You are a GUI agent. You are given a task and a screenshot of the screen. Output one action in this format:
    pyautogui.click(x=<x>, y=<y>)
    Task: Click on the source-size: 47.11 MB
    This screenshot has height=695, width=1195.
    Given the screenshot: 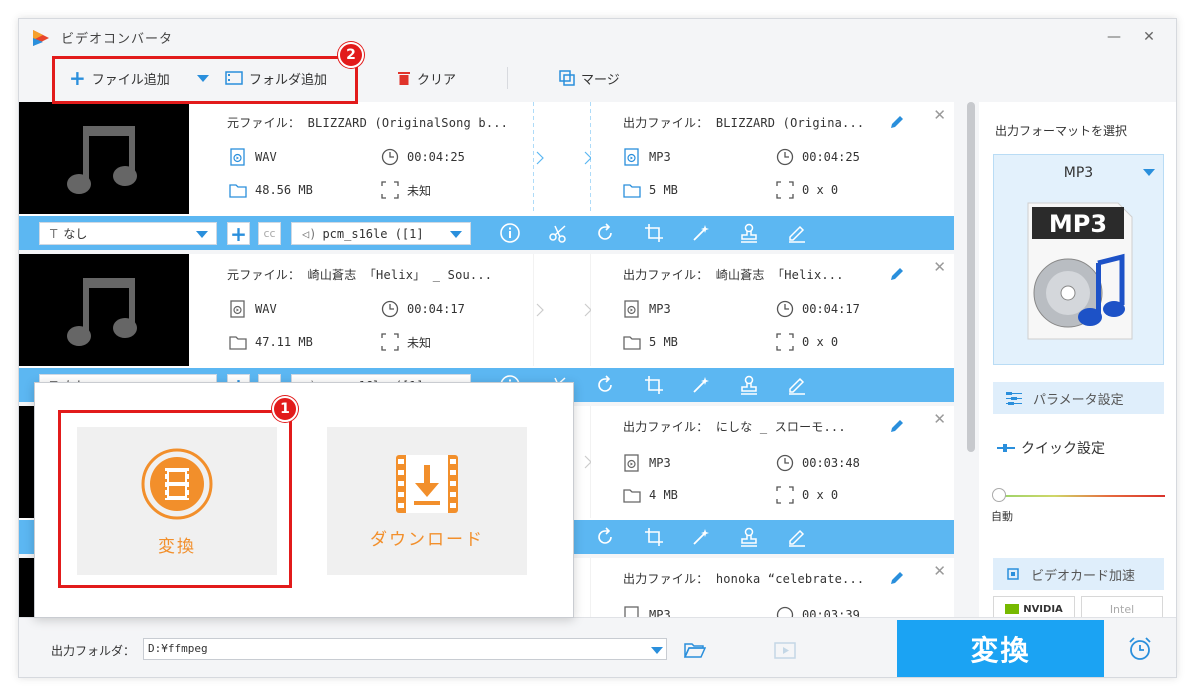 What is the action you would take?
    pyautogui.click(x=271, y=342)
    